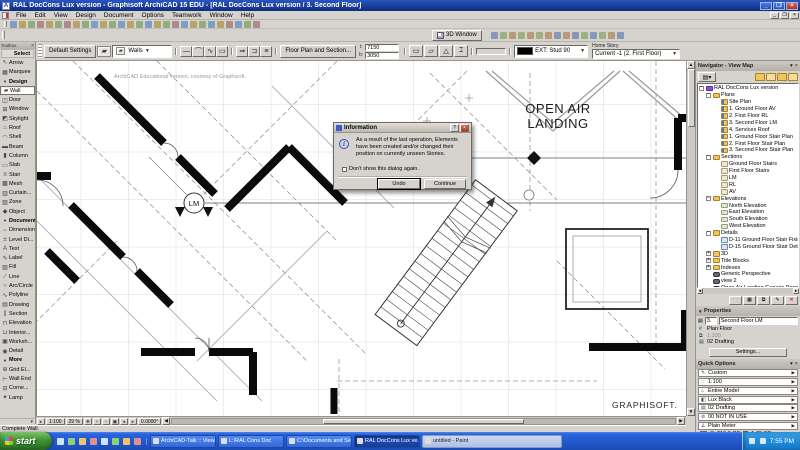 The image size is (800, 450). What do you see at coordinates (31, 24) in the screenshot?
I see `save-icon` at bounding box center [31, 24].